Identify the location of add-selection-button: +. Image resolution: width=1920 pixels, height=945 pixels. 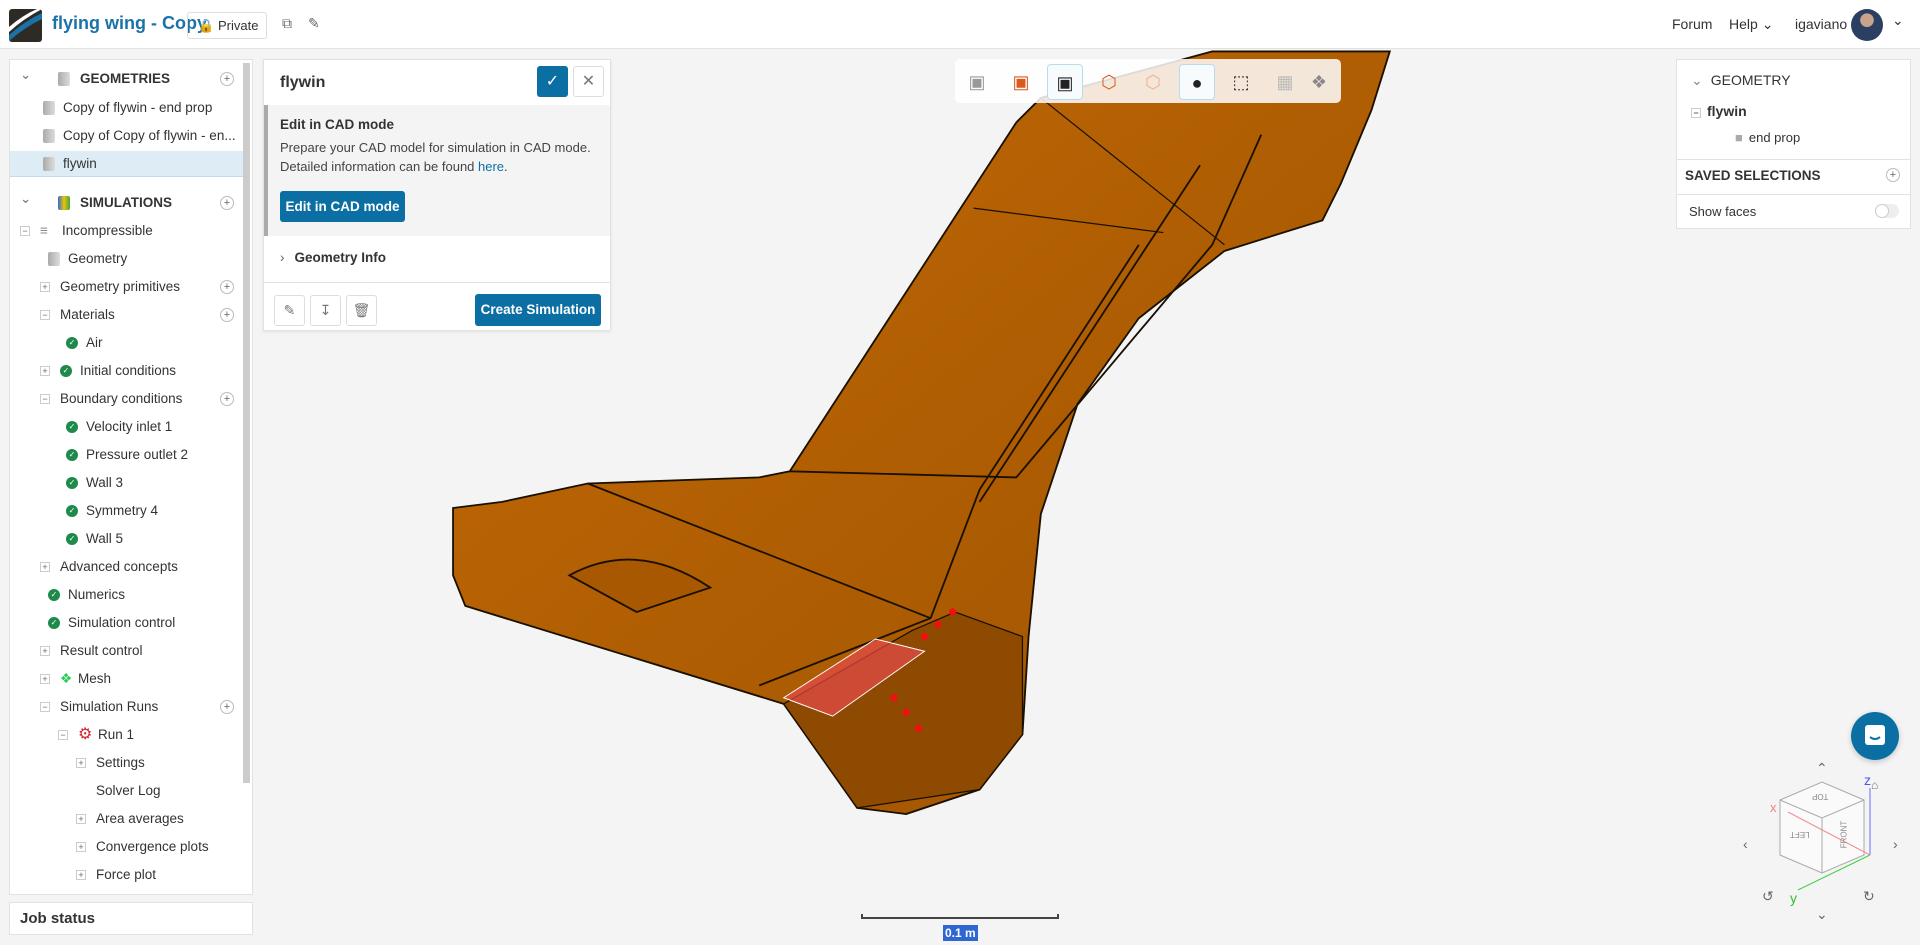
(1893, 175).